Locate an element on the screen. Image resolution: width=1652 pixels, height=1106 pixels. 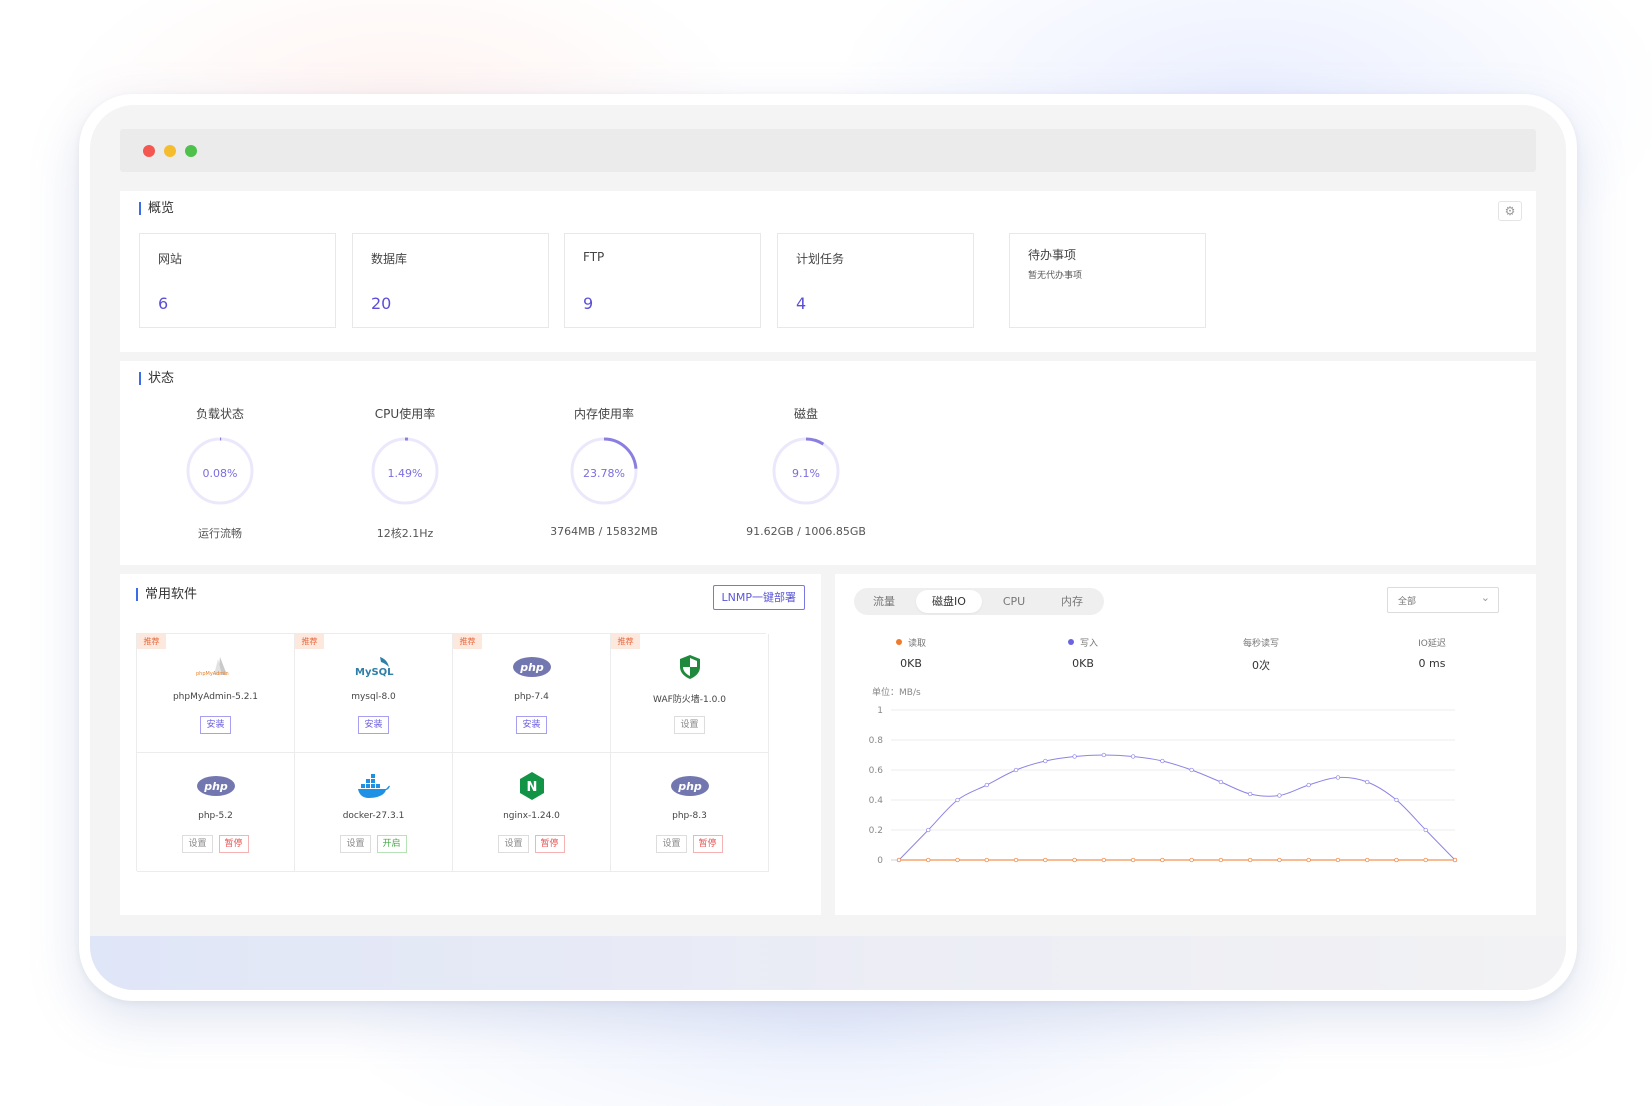
tab-memory: 内存 is located at coordinates (1072, 601).